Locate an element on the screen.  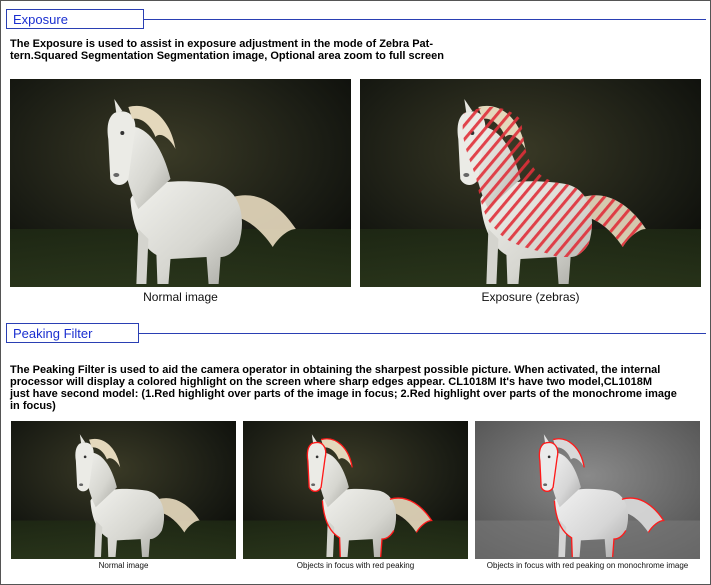
exposure-section-header: Exposure is located at coordinates (356, 20).